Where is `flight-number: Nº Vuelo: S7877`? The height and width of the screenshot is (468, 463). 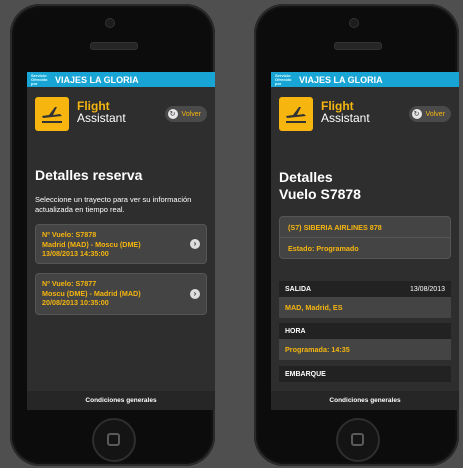
flight-number: Nº Vuelo: S7877 is located at coordinates (69, 283).